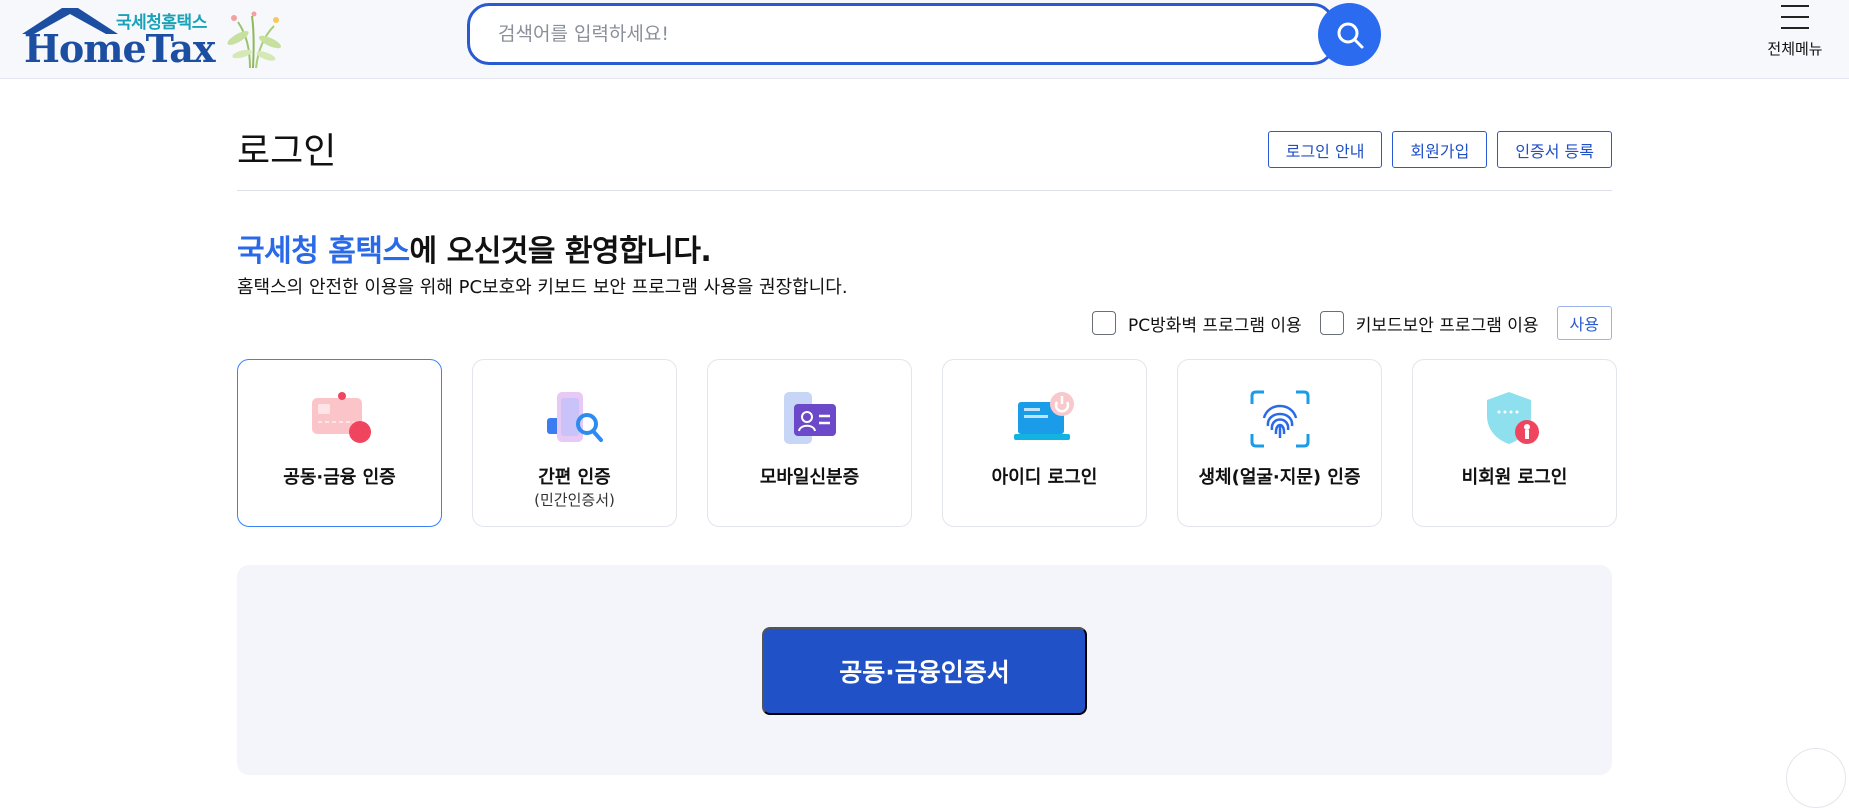 The image size is (1849, 808). What do you see at coordinates (574, 477) in the screenshot?
I see `login-method-label: 간편 인증` at bounding box center [574, 477].